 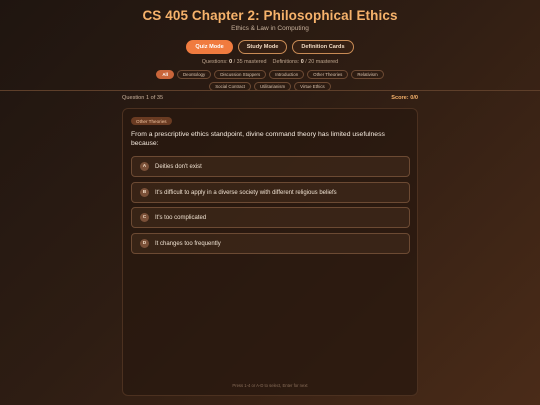 I want to click on mode-switcher: Quiz Mode Study Mode Definition Cards, so click(x=270, y=47).